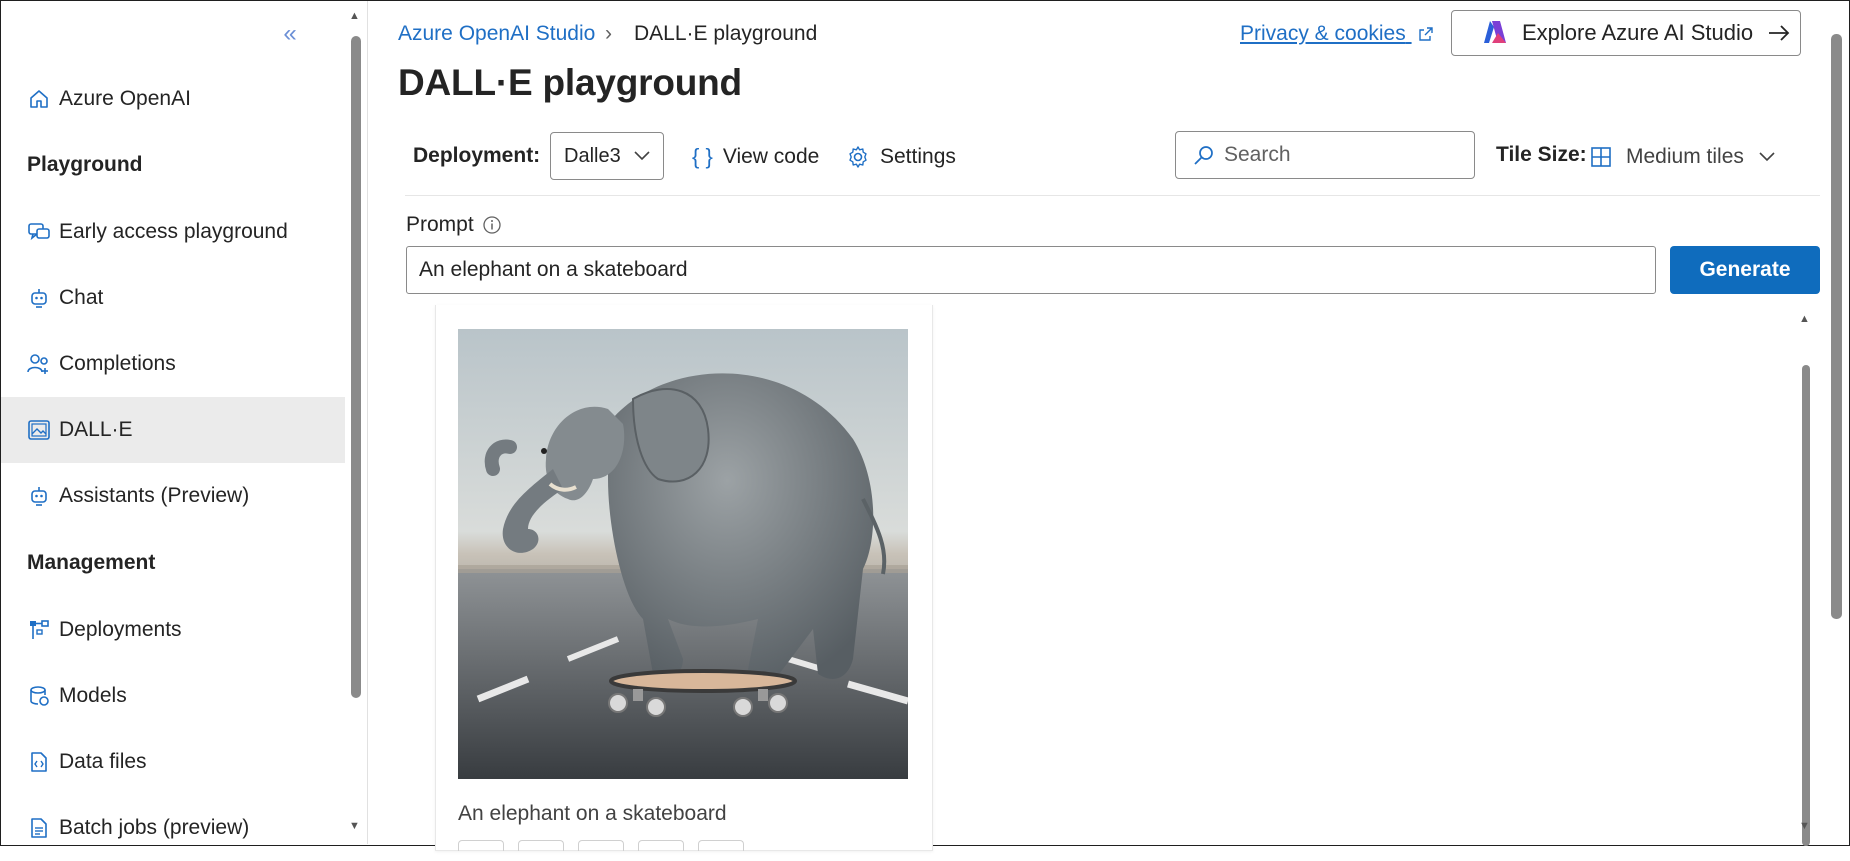  Describe the element at coordinates (154, 495) in the screenshot. I see `sidebar-item-label: Assistants (Preview)` at that location.